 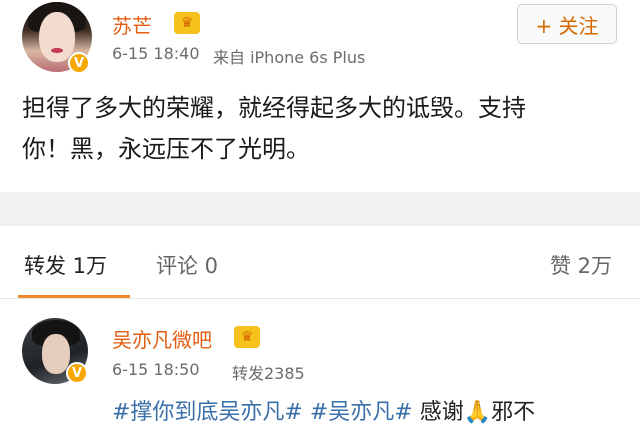 I want to click on repost-author-name: 吴亦凡微吧, so click(x=162, y=338).